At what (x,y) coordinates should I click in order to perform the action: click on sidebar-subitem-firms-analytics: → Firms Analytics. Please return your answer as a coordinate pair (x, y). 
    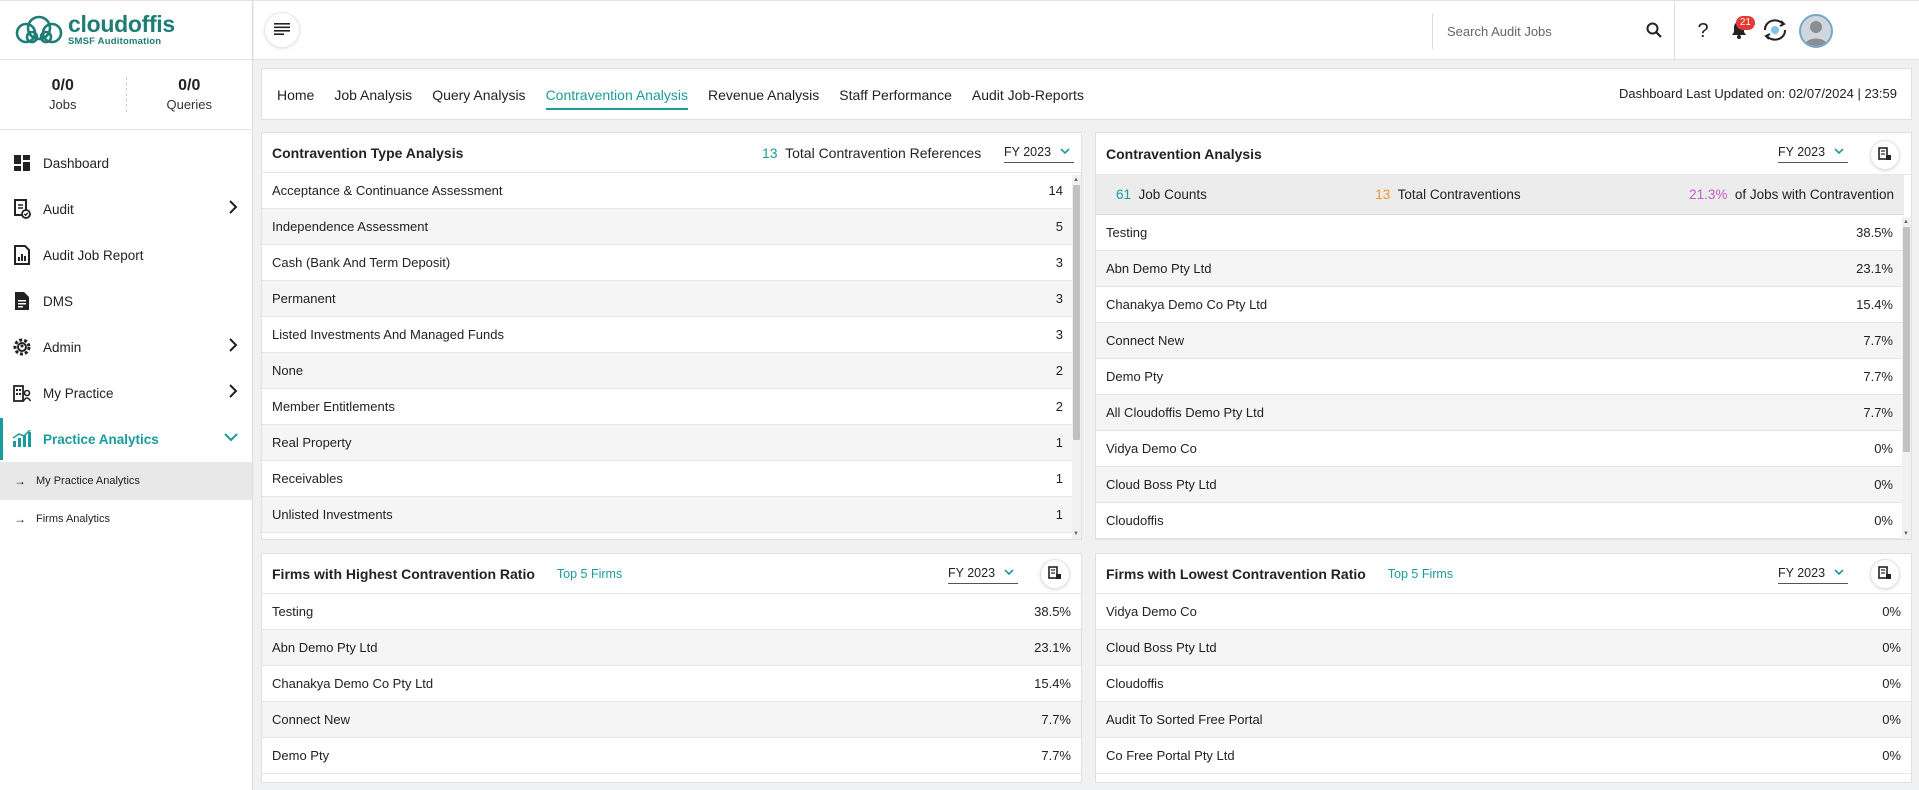
    Looking at the image, I should click on (126, 519).